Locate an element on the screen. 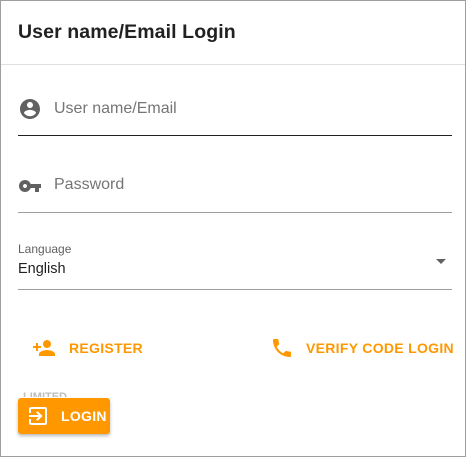 This screenshot has height=457, width=466. dropdown-arrow-icon is located at coordinates (441, 261).